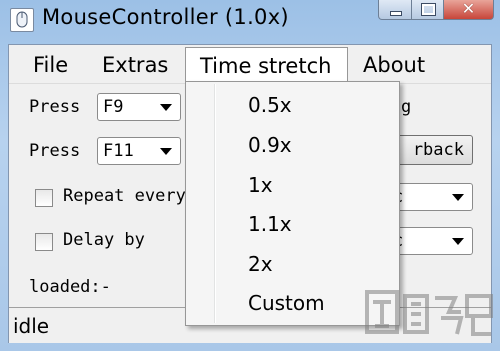  Describe the element at coordinates (50, 65) in the screenshot. I see `menu-file: File` at that location.